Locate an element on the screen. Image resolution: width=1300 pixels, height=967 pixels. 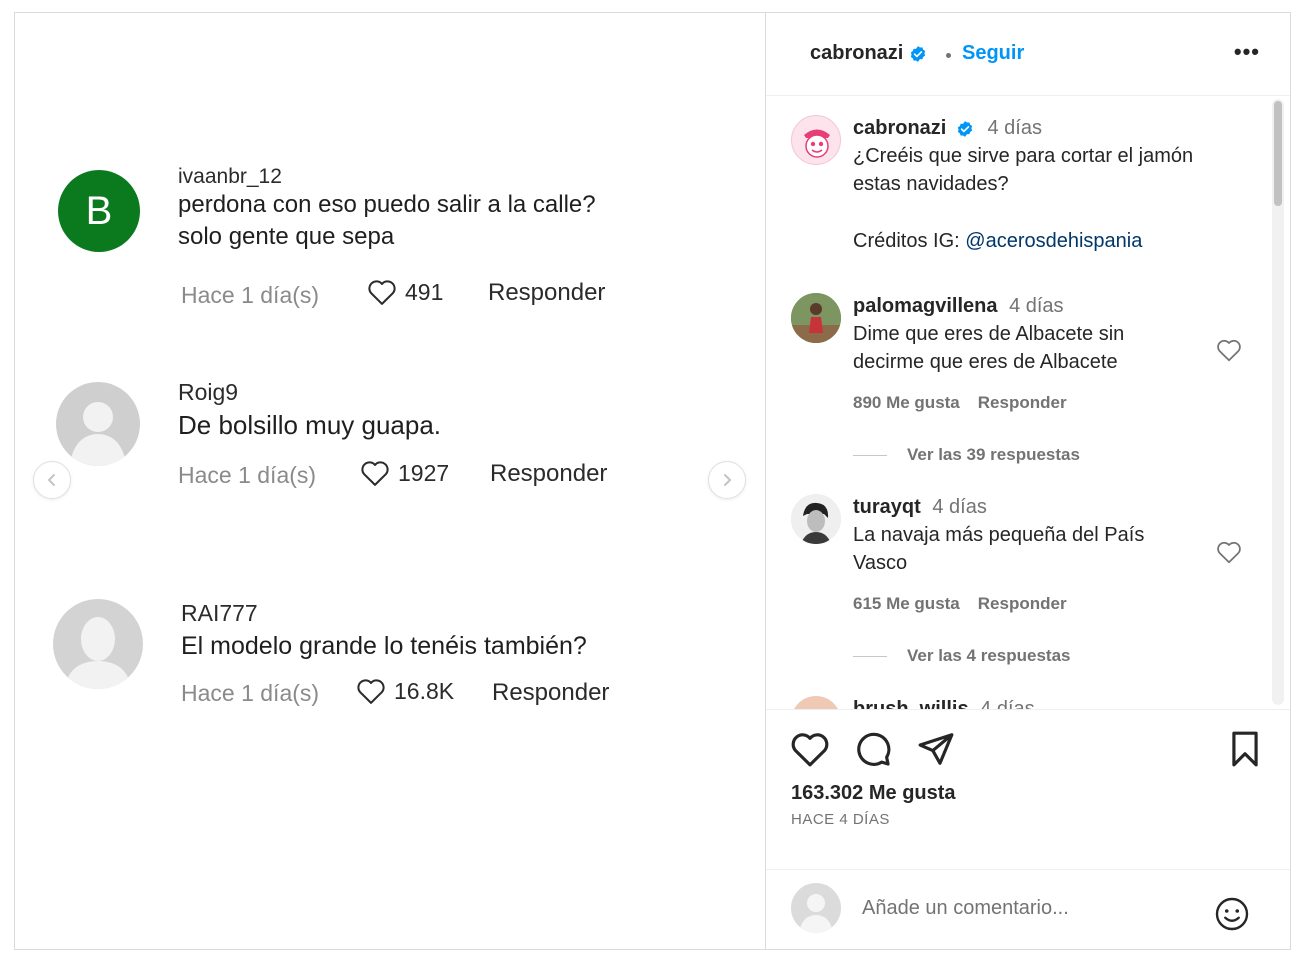
credits-link: @acerosdehispania is located at coordinates (1053, 241).